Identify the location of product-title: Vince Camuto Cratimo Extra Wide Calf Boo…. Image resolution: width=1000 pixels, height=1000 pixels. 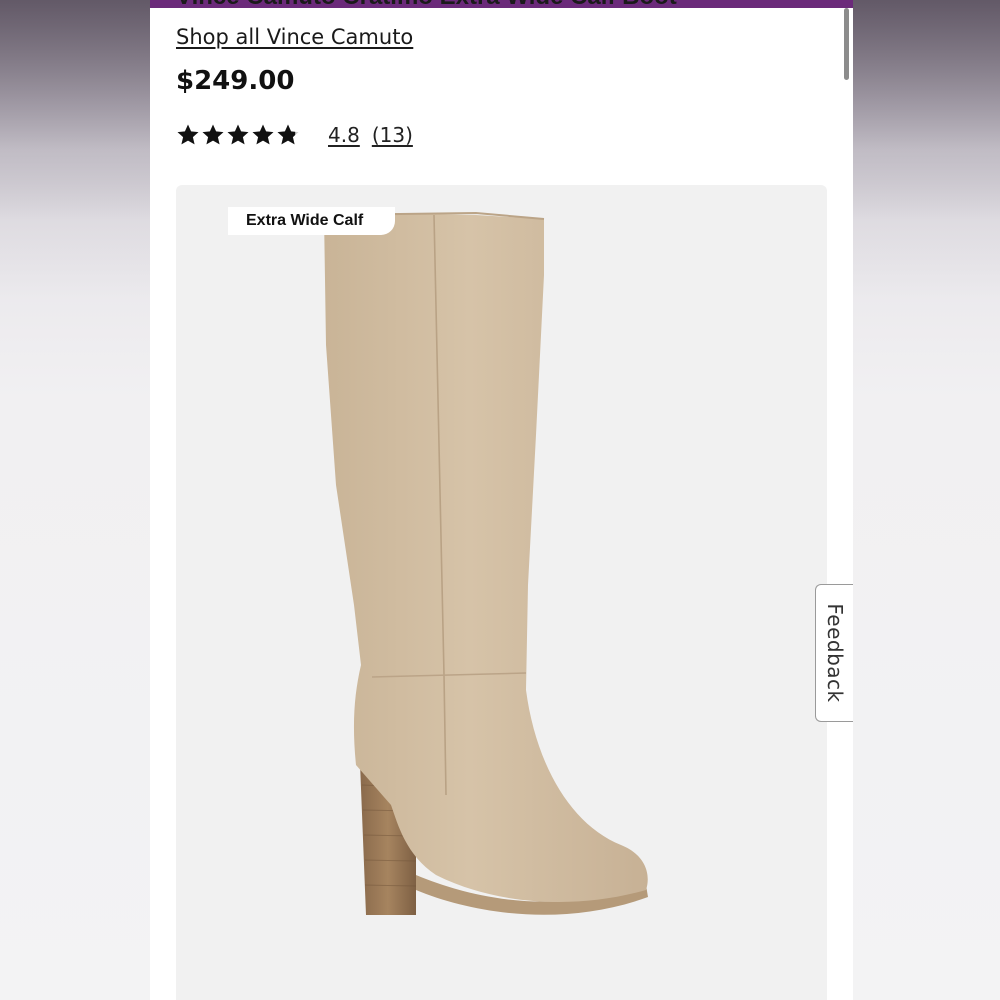
(496, 4).